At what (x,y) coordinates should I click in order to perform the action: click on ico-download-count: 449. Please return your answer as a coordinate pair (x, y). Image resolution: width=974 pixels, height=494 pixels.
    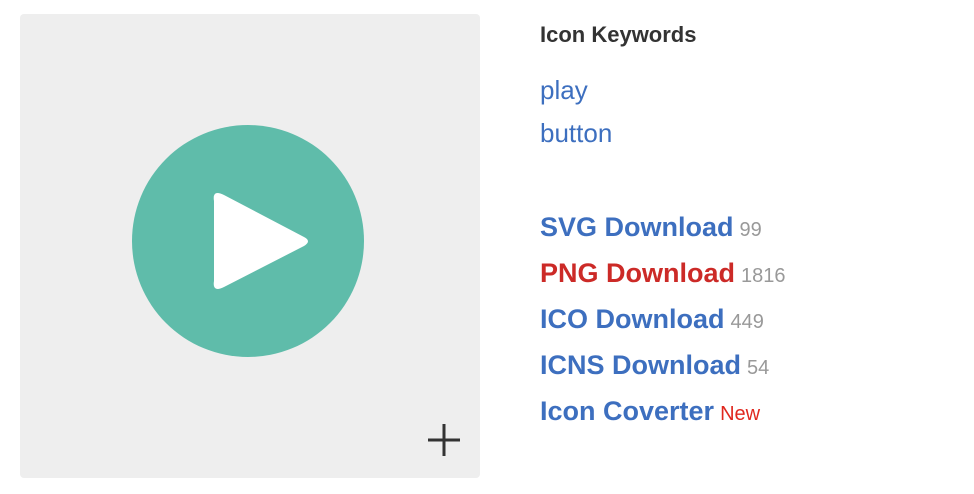
    Looking at the image, I should click on (747, 322).